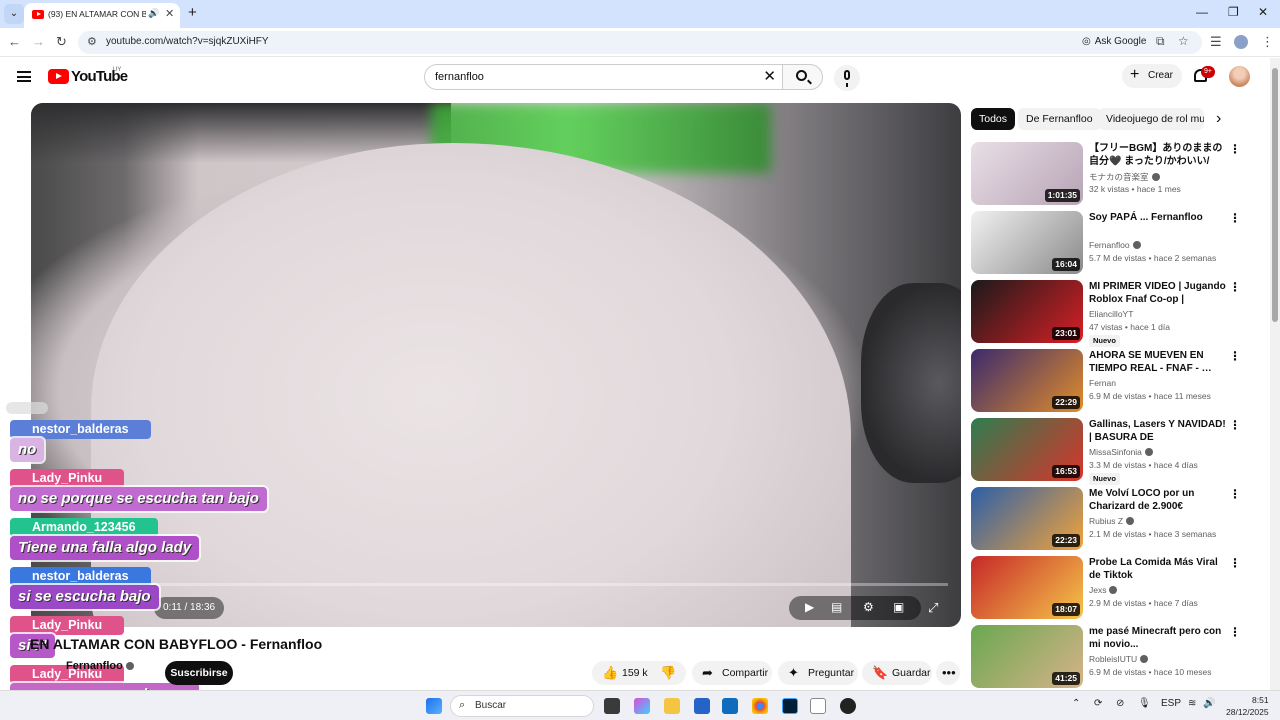 Image resolution: width=1280 pixels, height=720 pixels. What do you see at coordinates (1102, 383) in the screenshot?
I see `recommendation-channel: Fernan` at bounding box center [1102, 383].